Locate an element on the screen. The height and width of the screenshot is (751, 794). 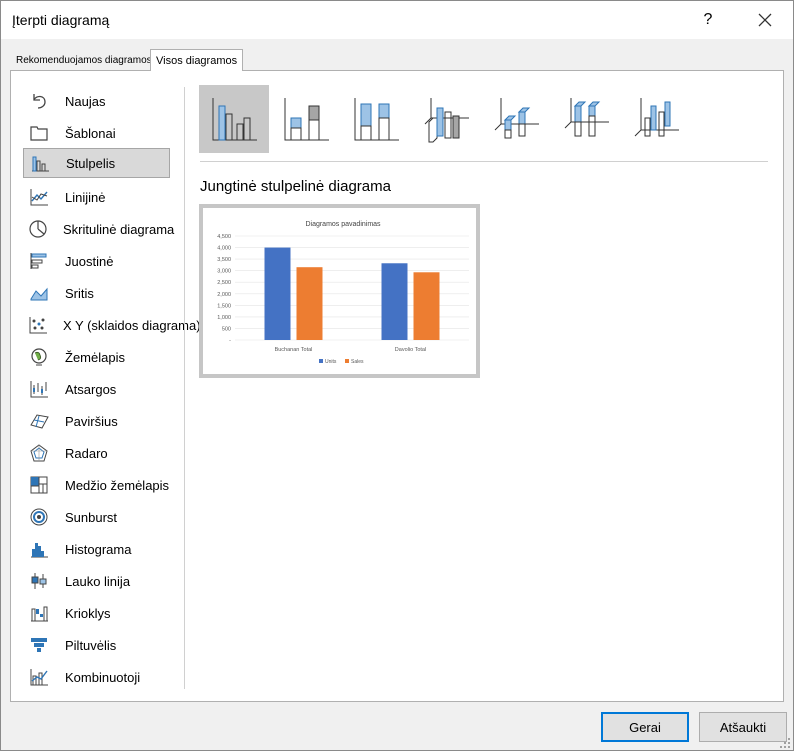
sidebar-item-column: Stulpelis is located at coordinates (96, 163).